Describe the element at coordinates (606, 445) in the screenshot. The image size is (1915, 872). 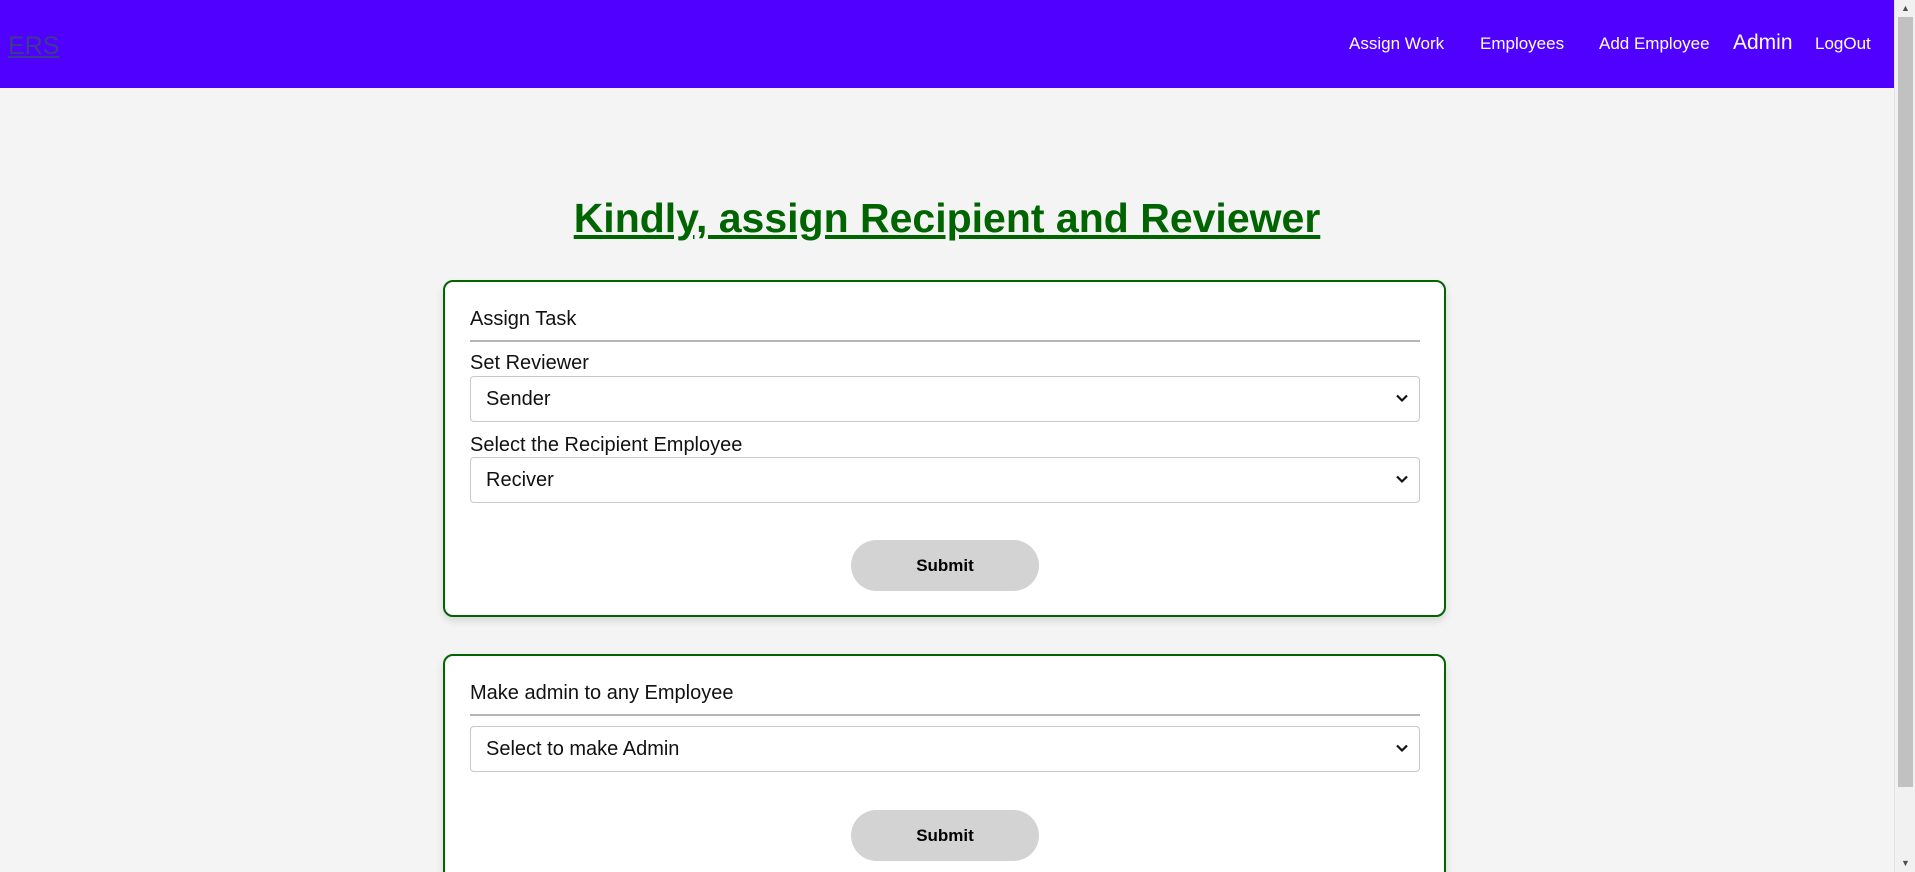
I see `recipient-label: Select the Recipient Employee` at that location.